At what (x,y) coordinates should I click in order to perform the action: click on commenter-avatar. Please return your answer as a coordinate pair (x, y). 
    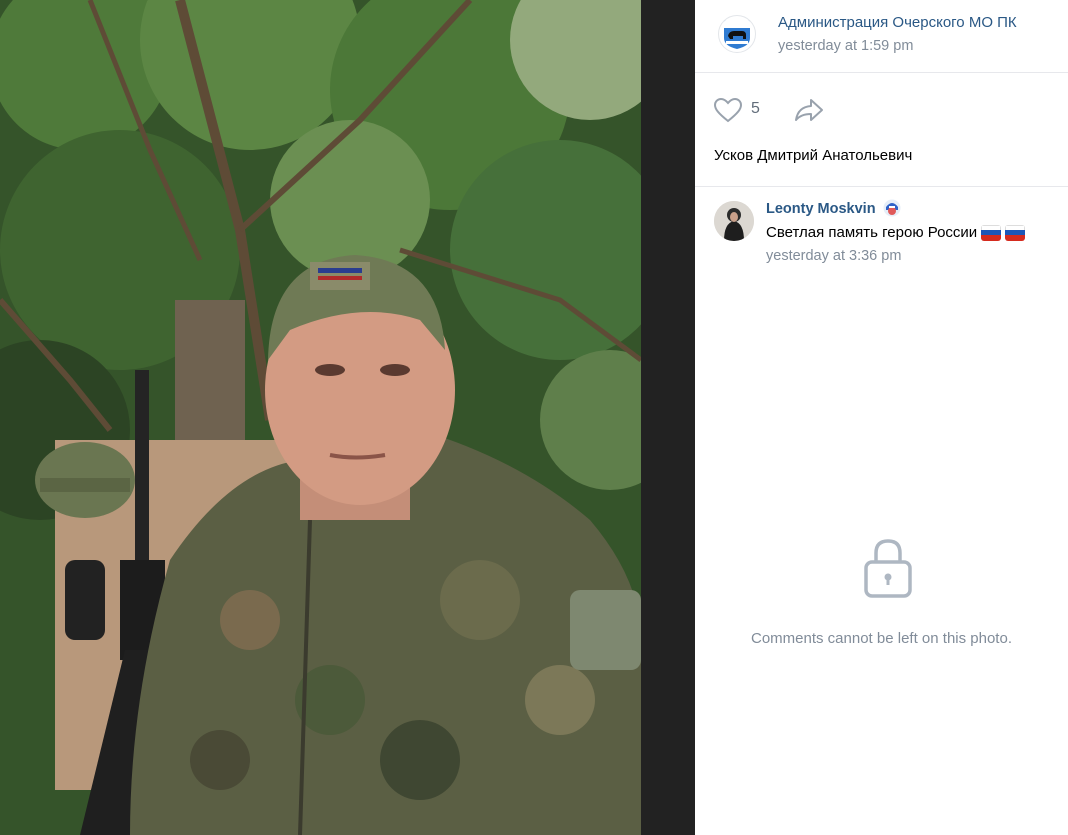
    Looking at the image, I should click on (734, 221).